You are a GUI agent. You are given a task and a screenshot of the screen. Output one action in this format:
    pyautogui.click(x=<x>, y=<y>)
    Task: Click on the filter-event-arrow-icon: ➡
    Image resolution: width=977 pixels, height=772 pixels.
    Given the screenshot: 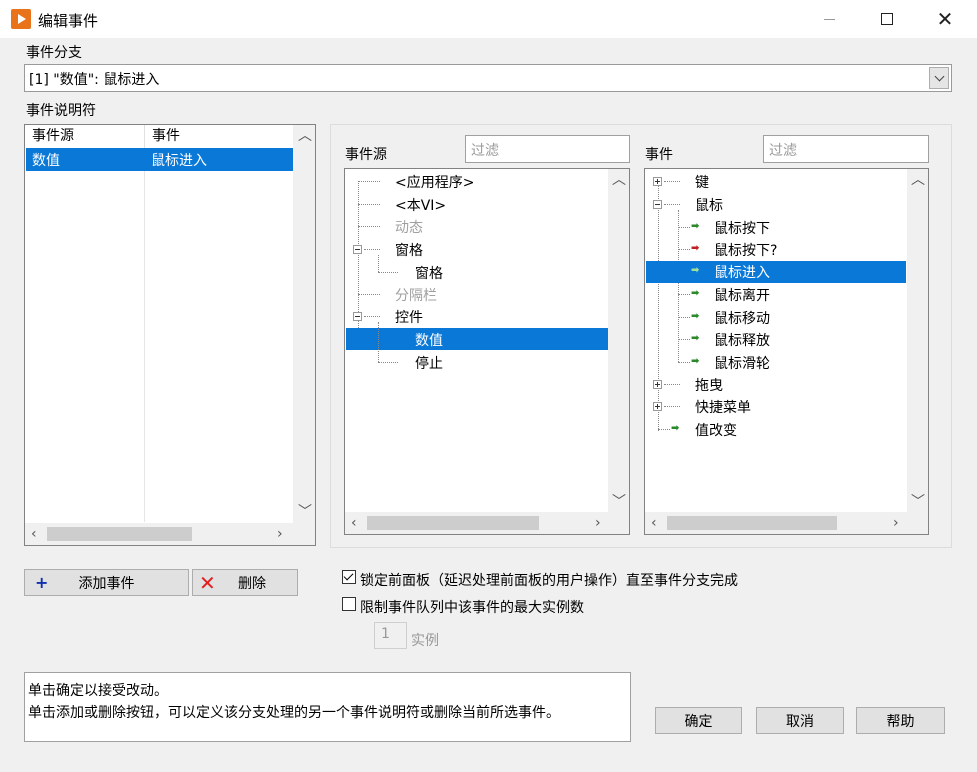 What is the action you would take?
    pyautogui.click(x=695, y=248)
    